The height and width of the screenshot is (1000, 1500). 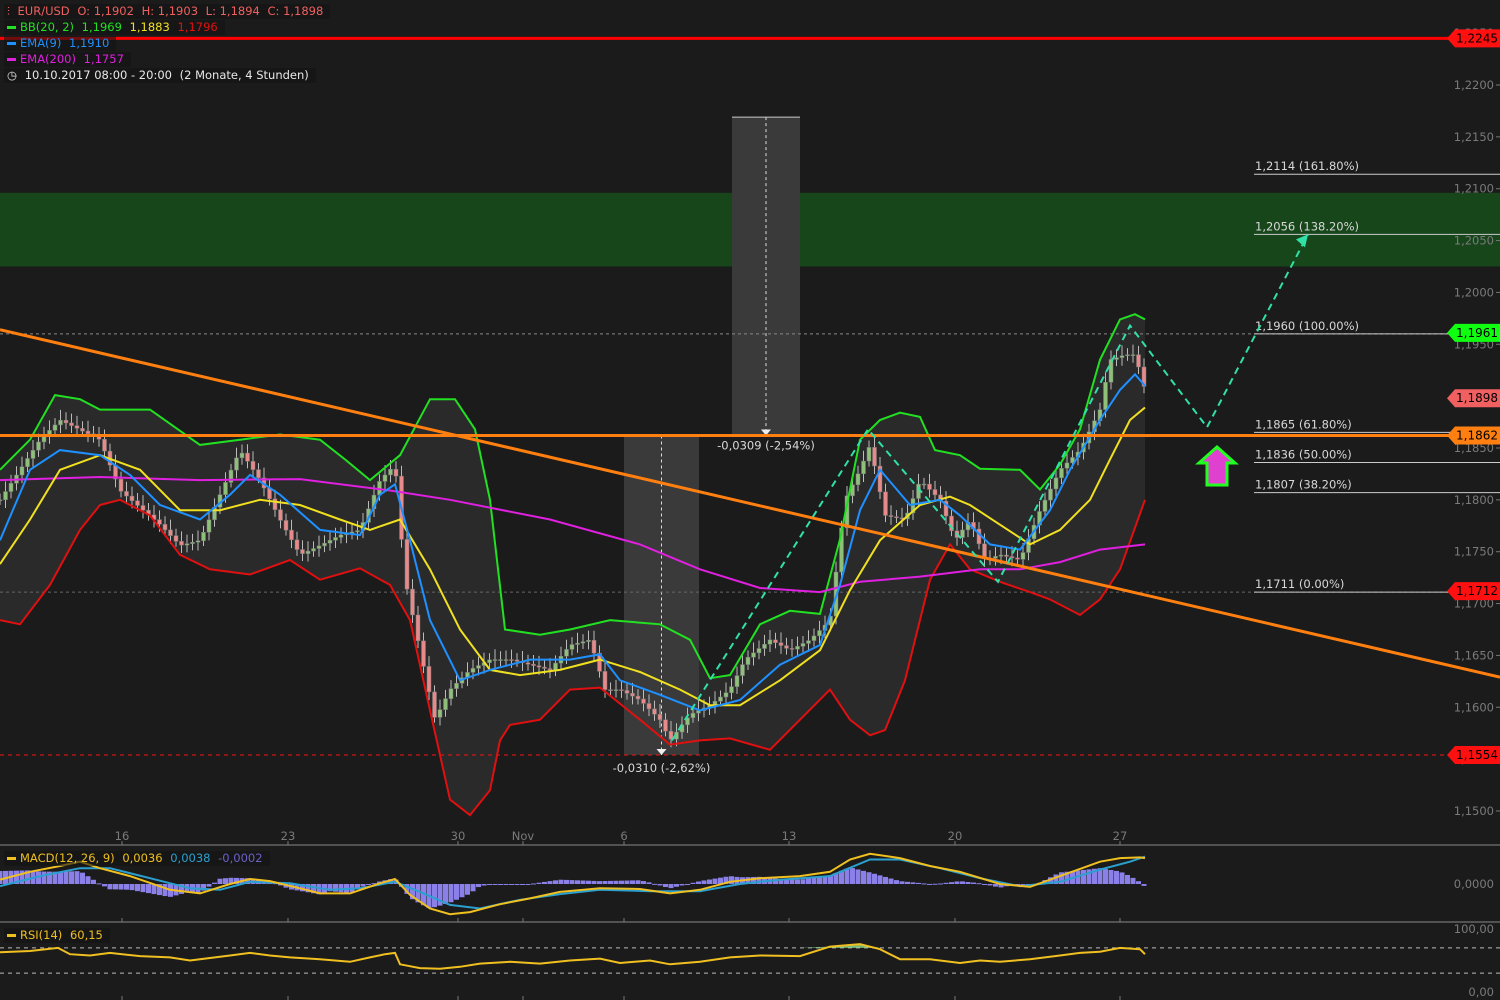 What do you see at coordinates (137, 858) in the screenshot?
I see `macd-legend: MACD(12, 26, 9) 0,0036 0,0038 -0,0002` at bounding box center [137, 858].